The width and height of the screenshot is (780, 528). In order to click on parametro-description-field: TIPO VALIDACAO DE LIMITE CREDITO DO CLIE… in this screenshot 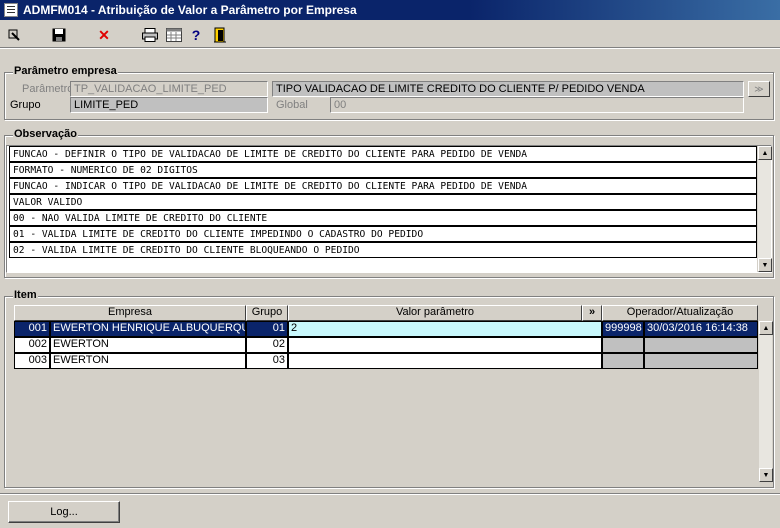, I will do `click(508, 89)`.